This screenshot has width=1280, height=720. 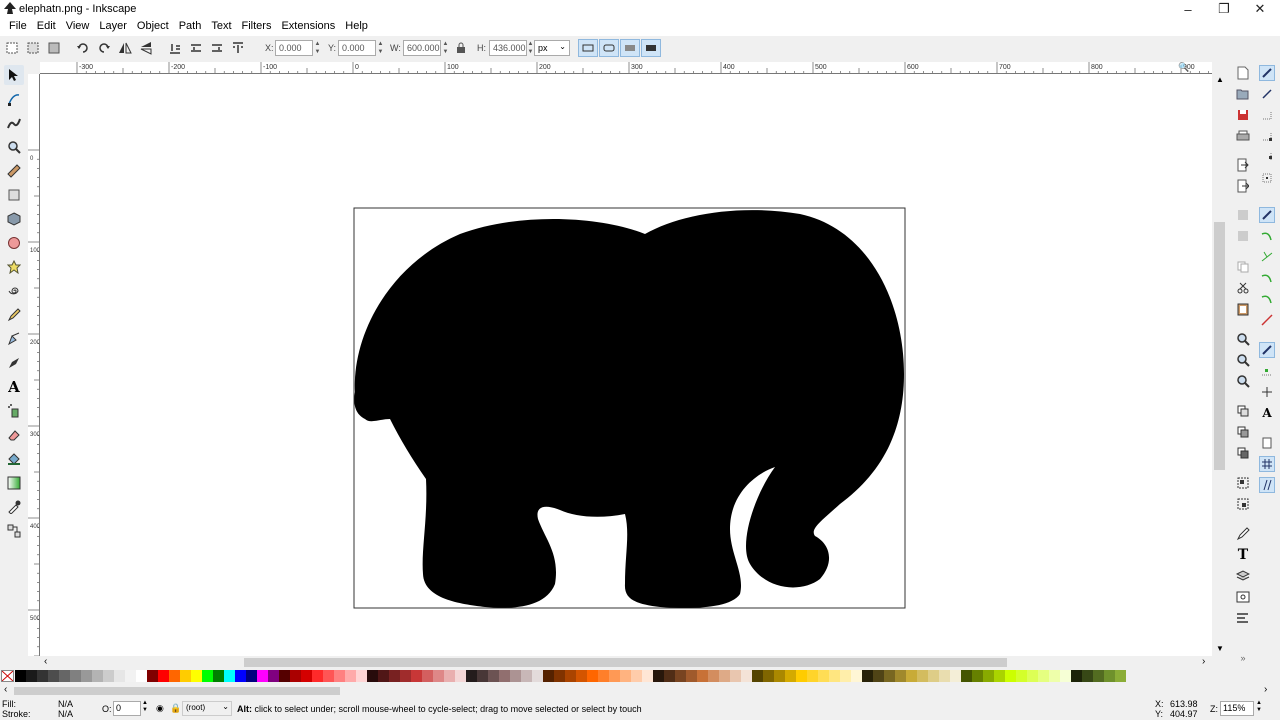 I want to click on palette-scrollbar: ‹ ›, so click(x=640, y=691).